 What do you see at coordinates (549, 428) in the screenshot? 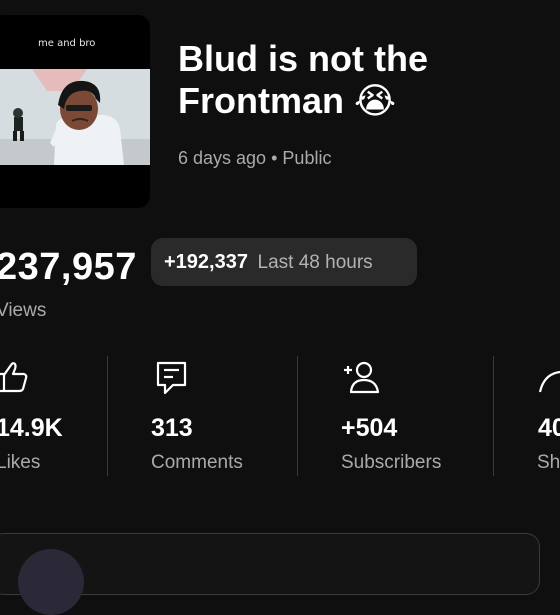
I see `shares-count: 40` at bounding box center [549, 428].